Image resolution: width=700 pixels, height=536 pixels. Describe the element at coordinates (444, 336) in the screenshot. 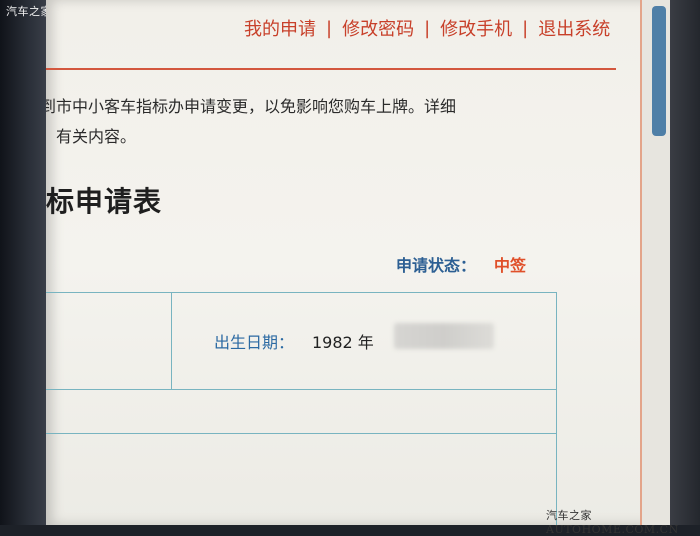

I see `redacted-block` at that location.